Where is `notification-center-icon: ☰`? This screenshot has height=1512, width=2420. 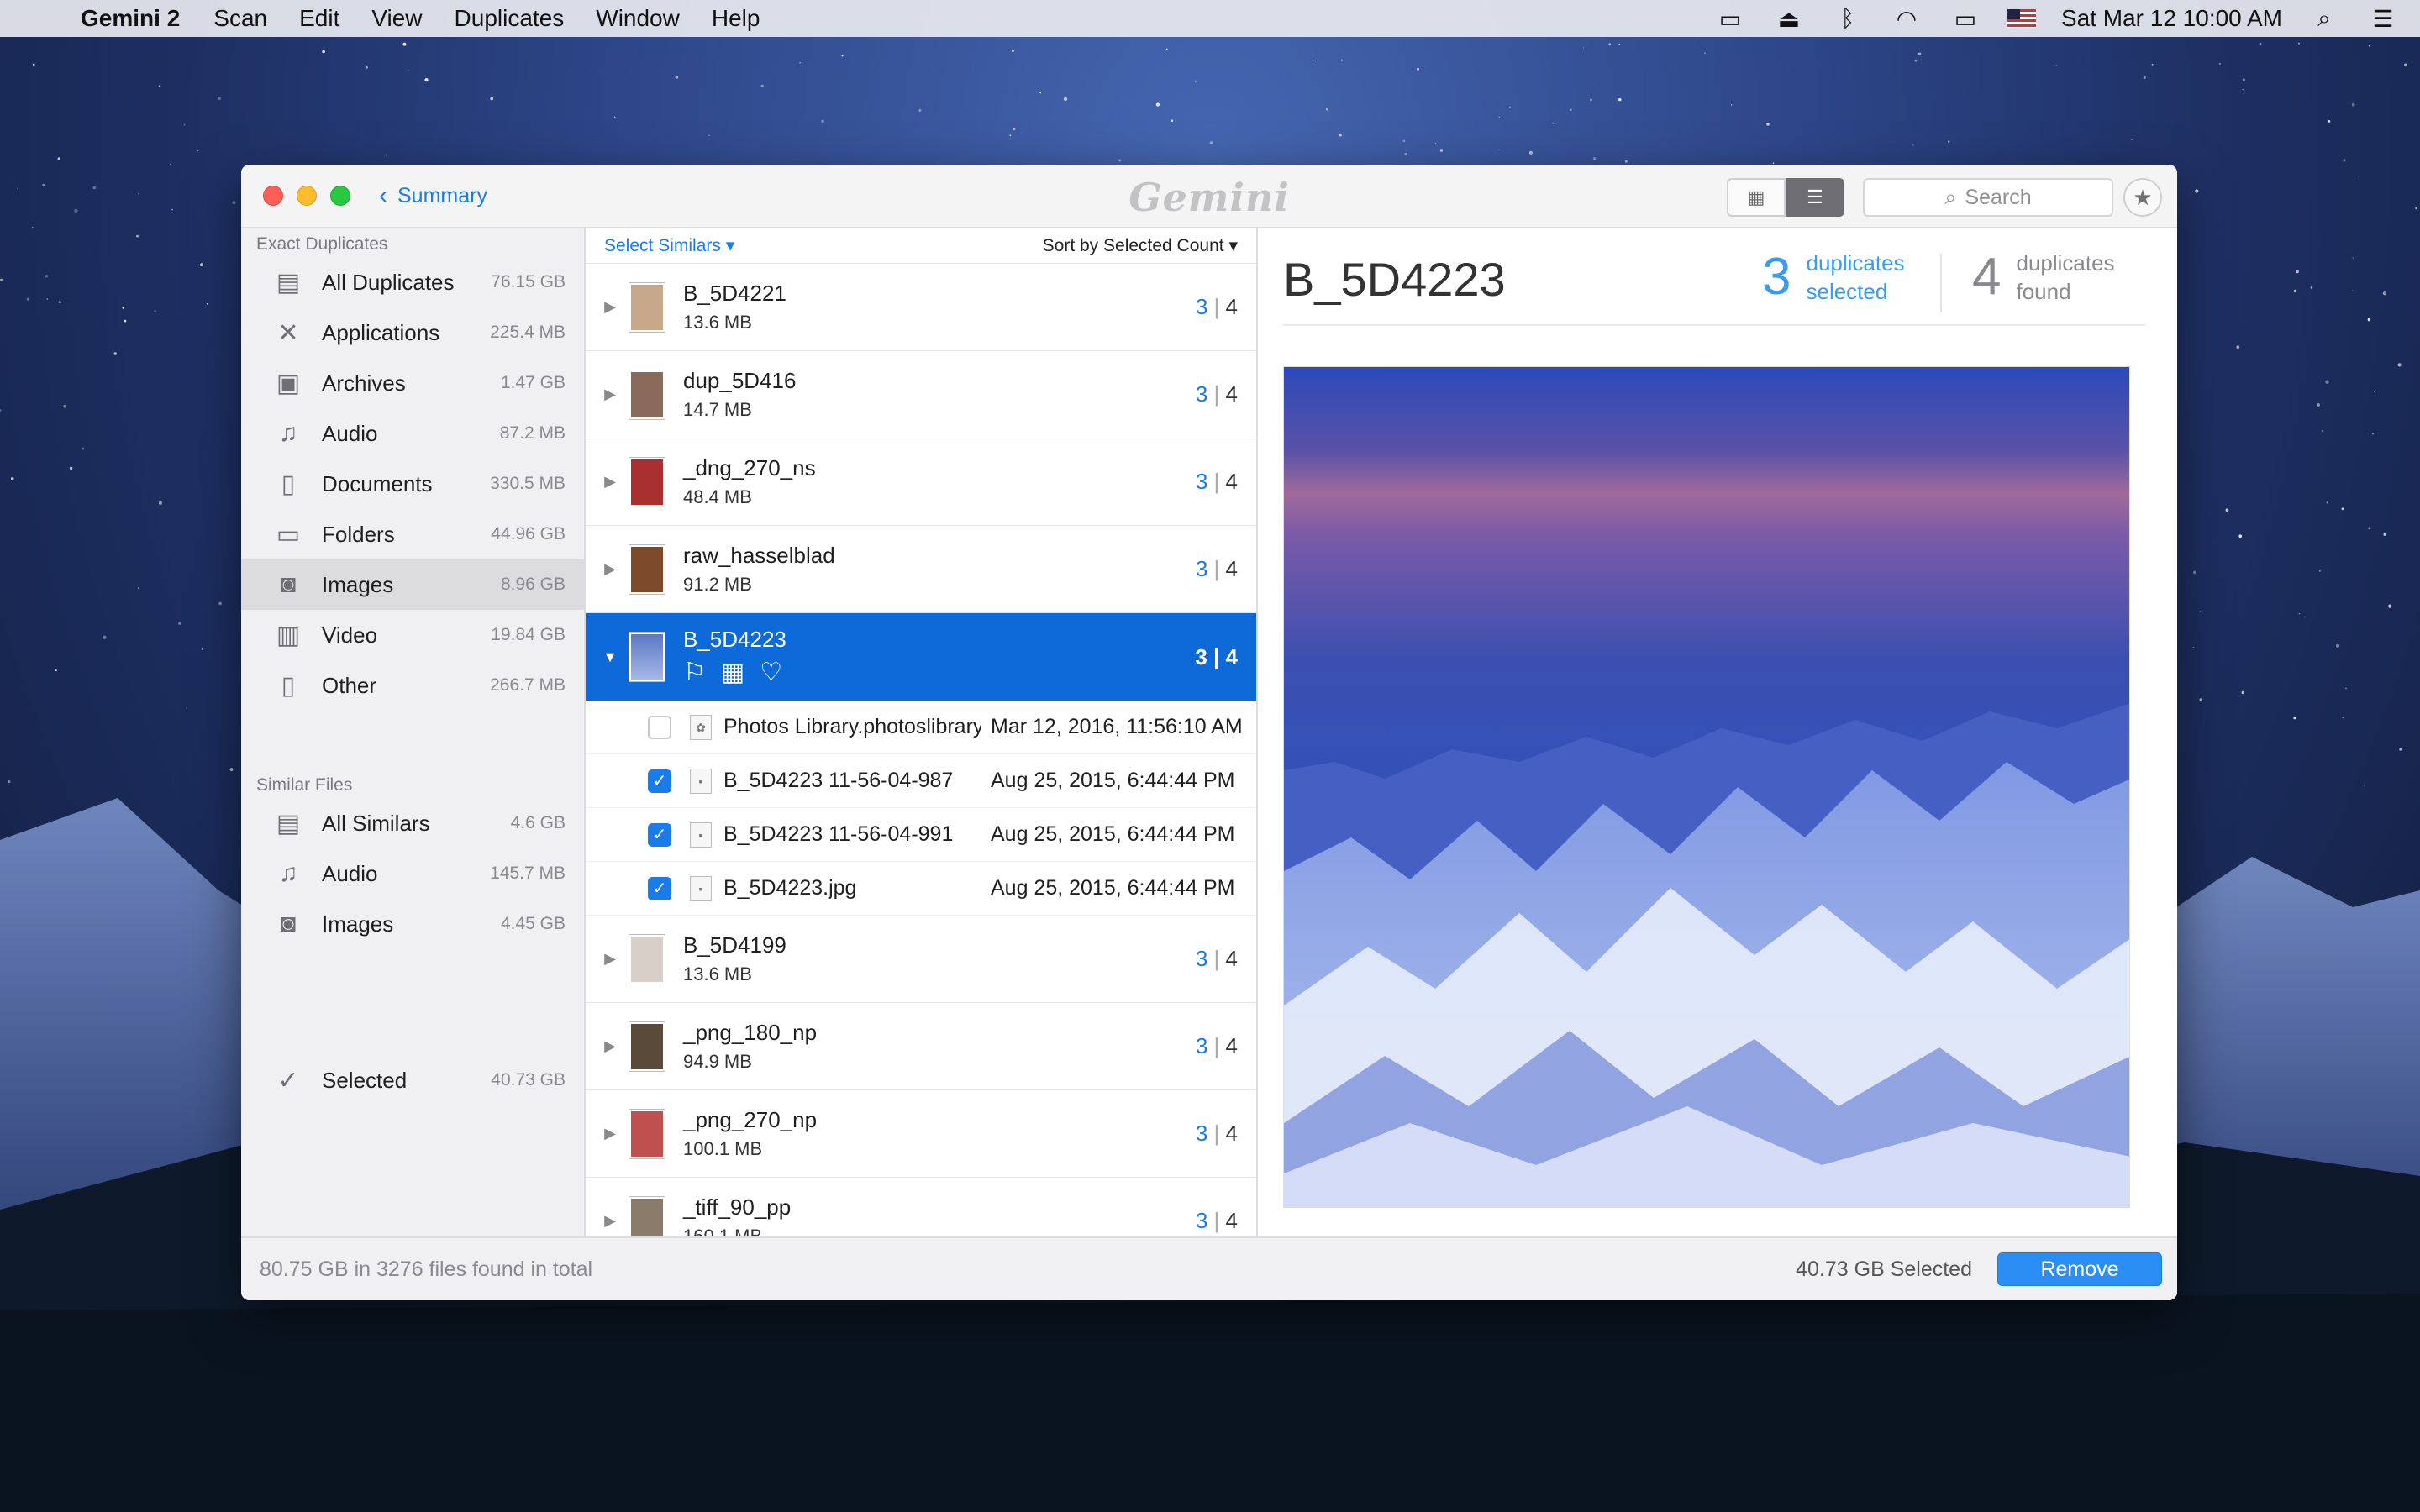 notification-center-icon: ☰ is located at coordinates (2383, 19).